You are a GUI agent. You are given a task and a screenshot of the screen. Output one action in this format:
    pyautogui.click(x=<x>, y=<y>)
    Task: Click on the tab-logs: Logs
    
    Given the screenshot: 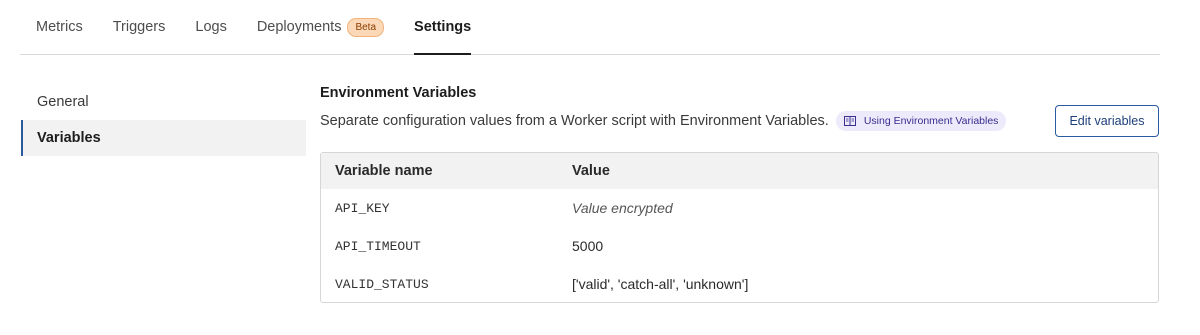 What is the action you would take?
    pyautogui.click(x=210, y=27)
    